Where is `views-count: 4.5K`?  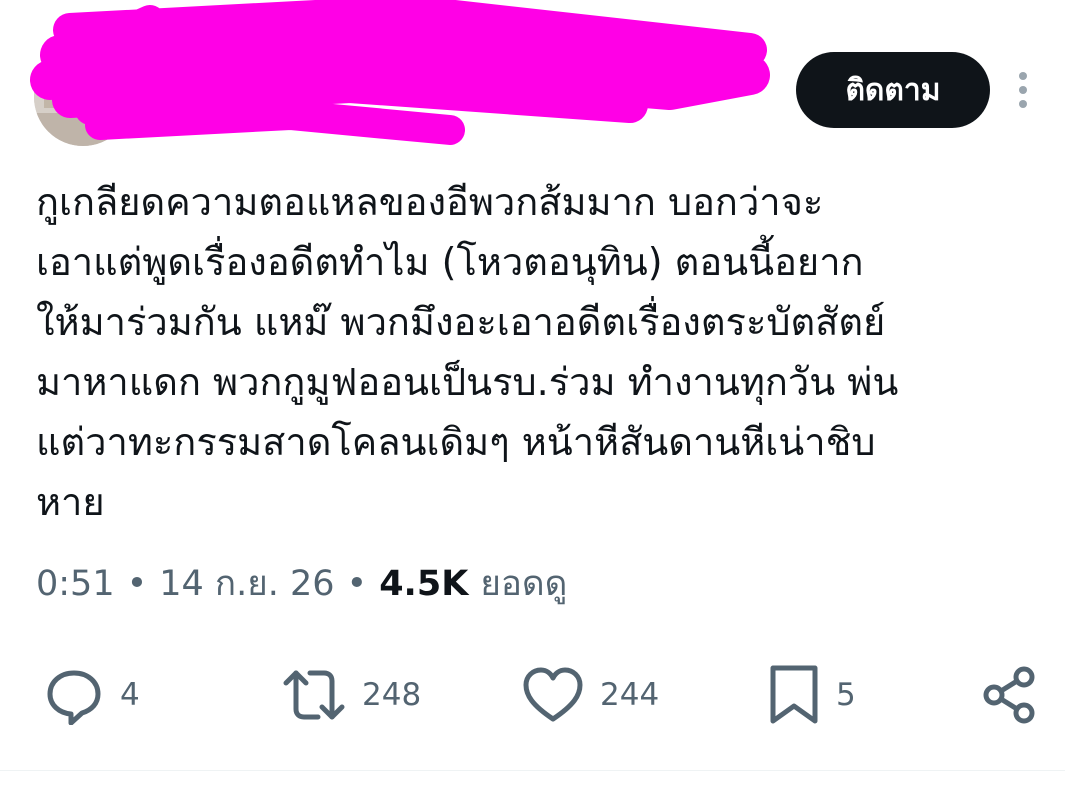
views-count: 4.5K is located at coordinates (423, 584).